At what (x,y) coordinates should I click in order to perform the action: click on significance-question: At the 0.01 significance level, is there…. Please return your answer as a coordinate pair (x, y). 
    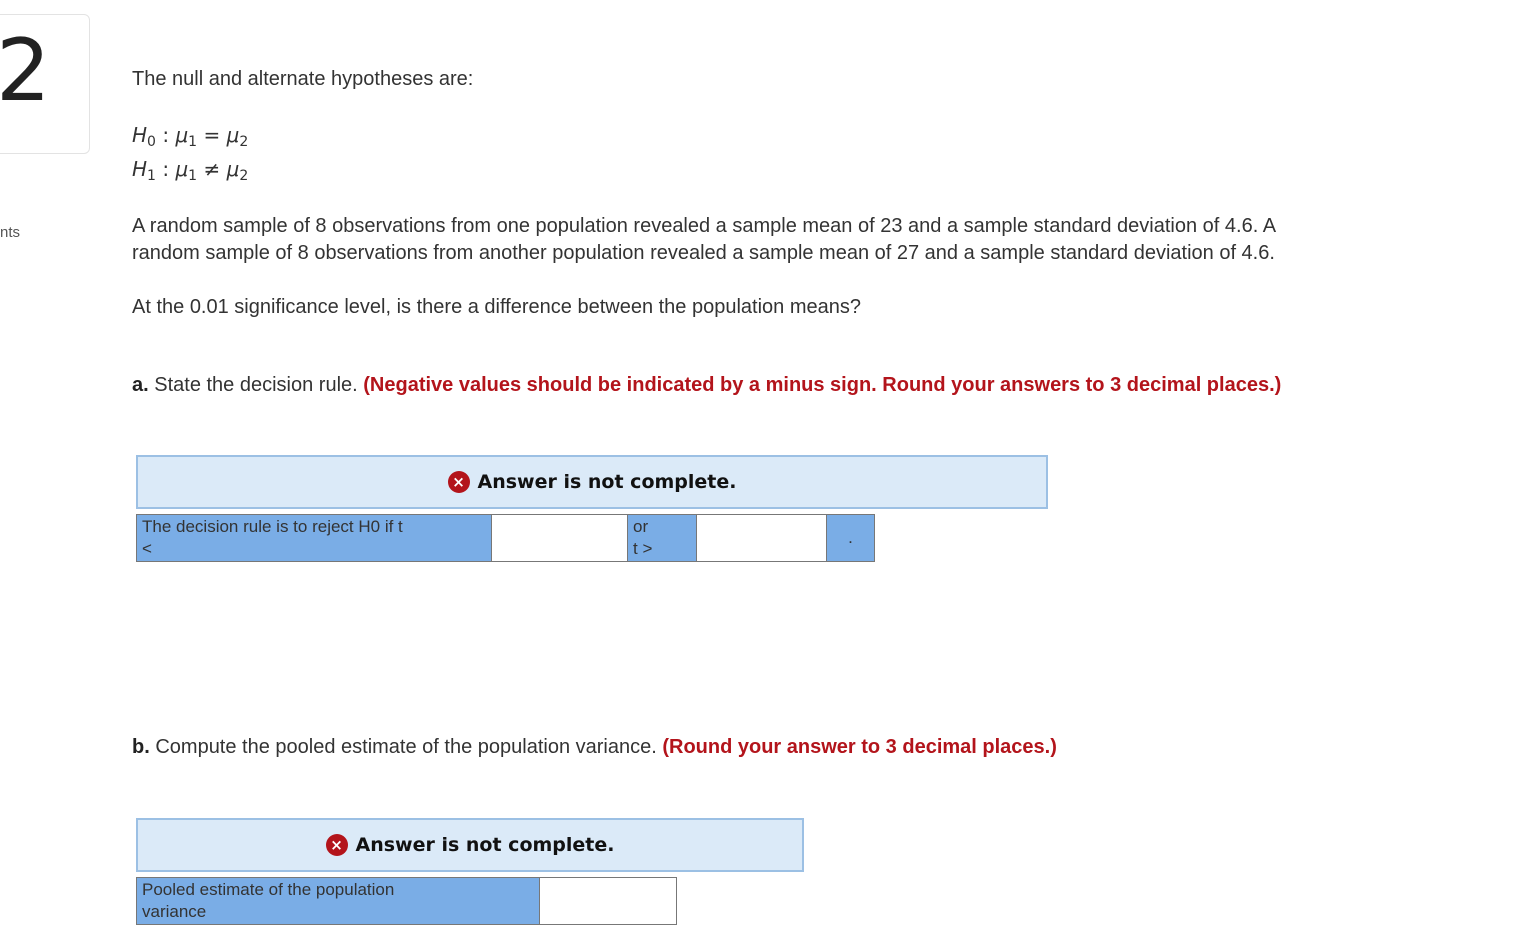
    Looking at the image, I should click on (496, 307).